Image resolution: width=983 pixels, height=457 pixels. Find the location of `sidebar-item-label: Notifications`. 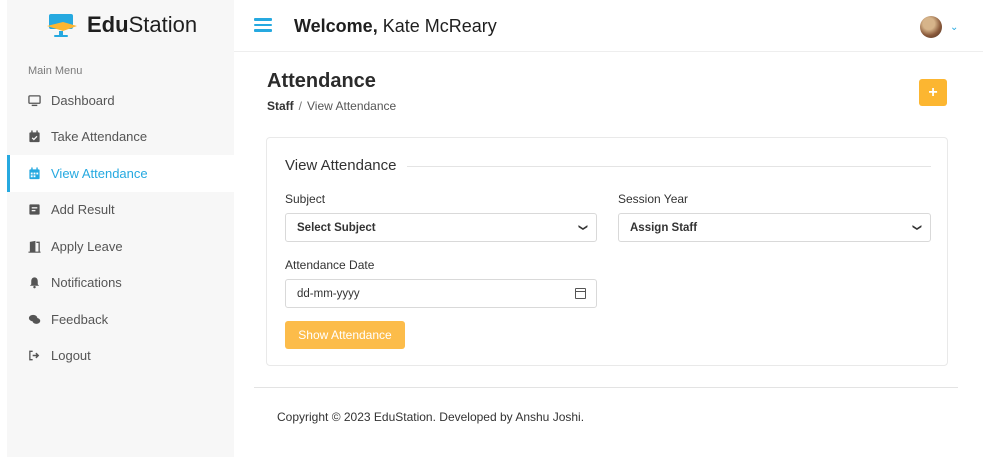

sidebar-item-label: Notifications is located at coordinates (86, 283).